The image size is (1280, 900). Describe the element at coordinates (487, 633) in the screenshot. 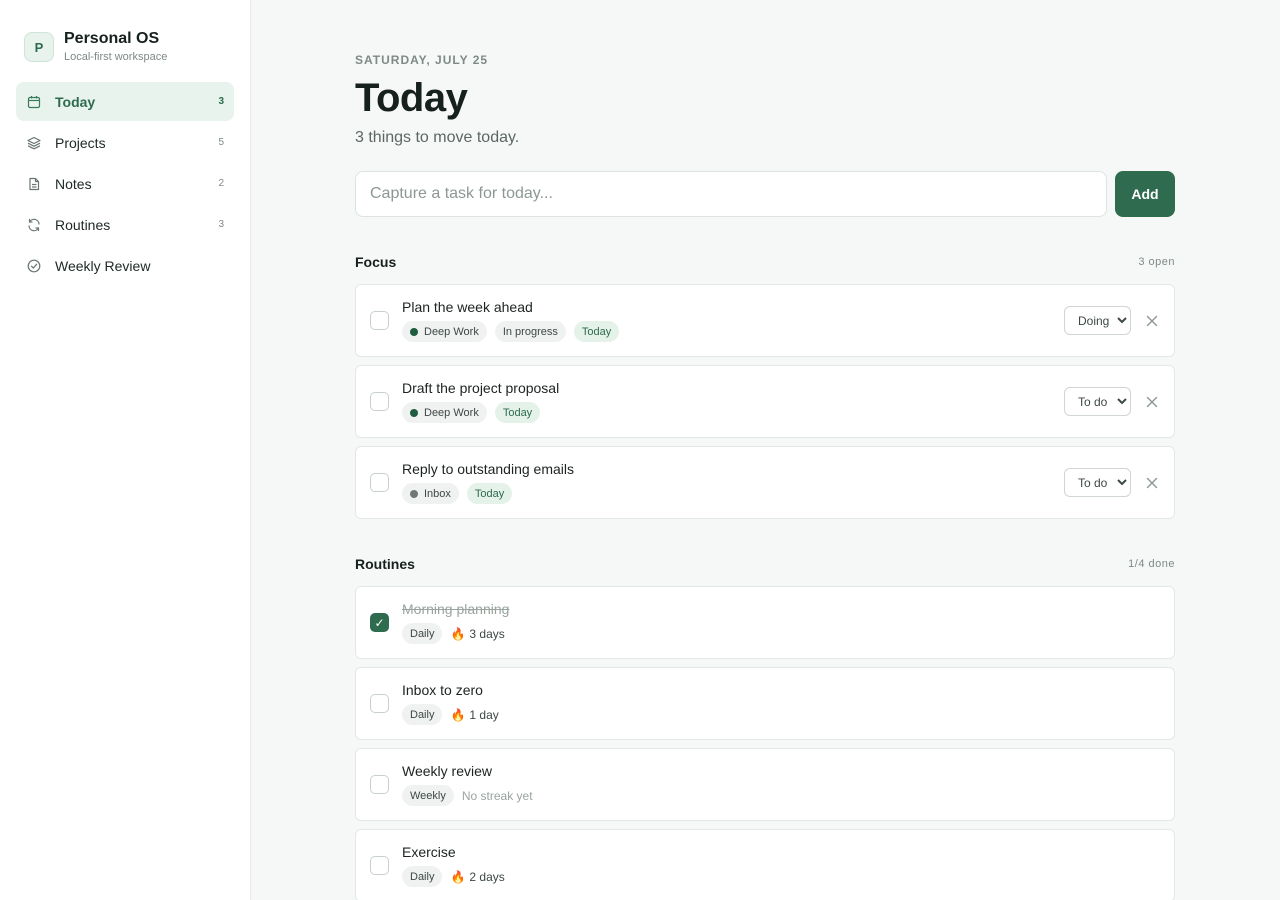

I see `streak-label: 3 days` at that location.